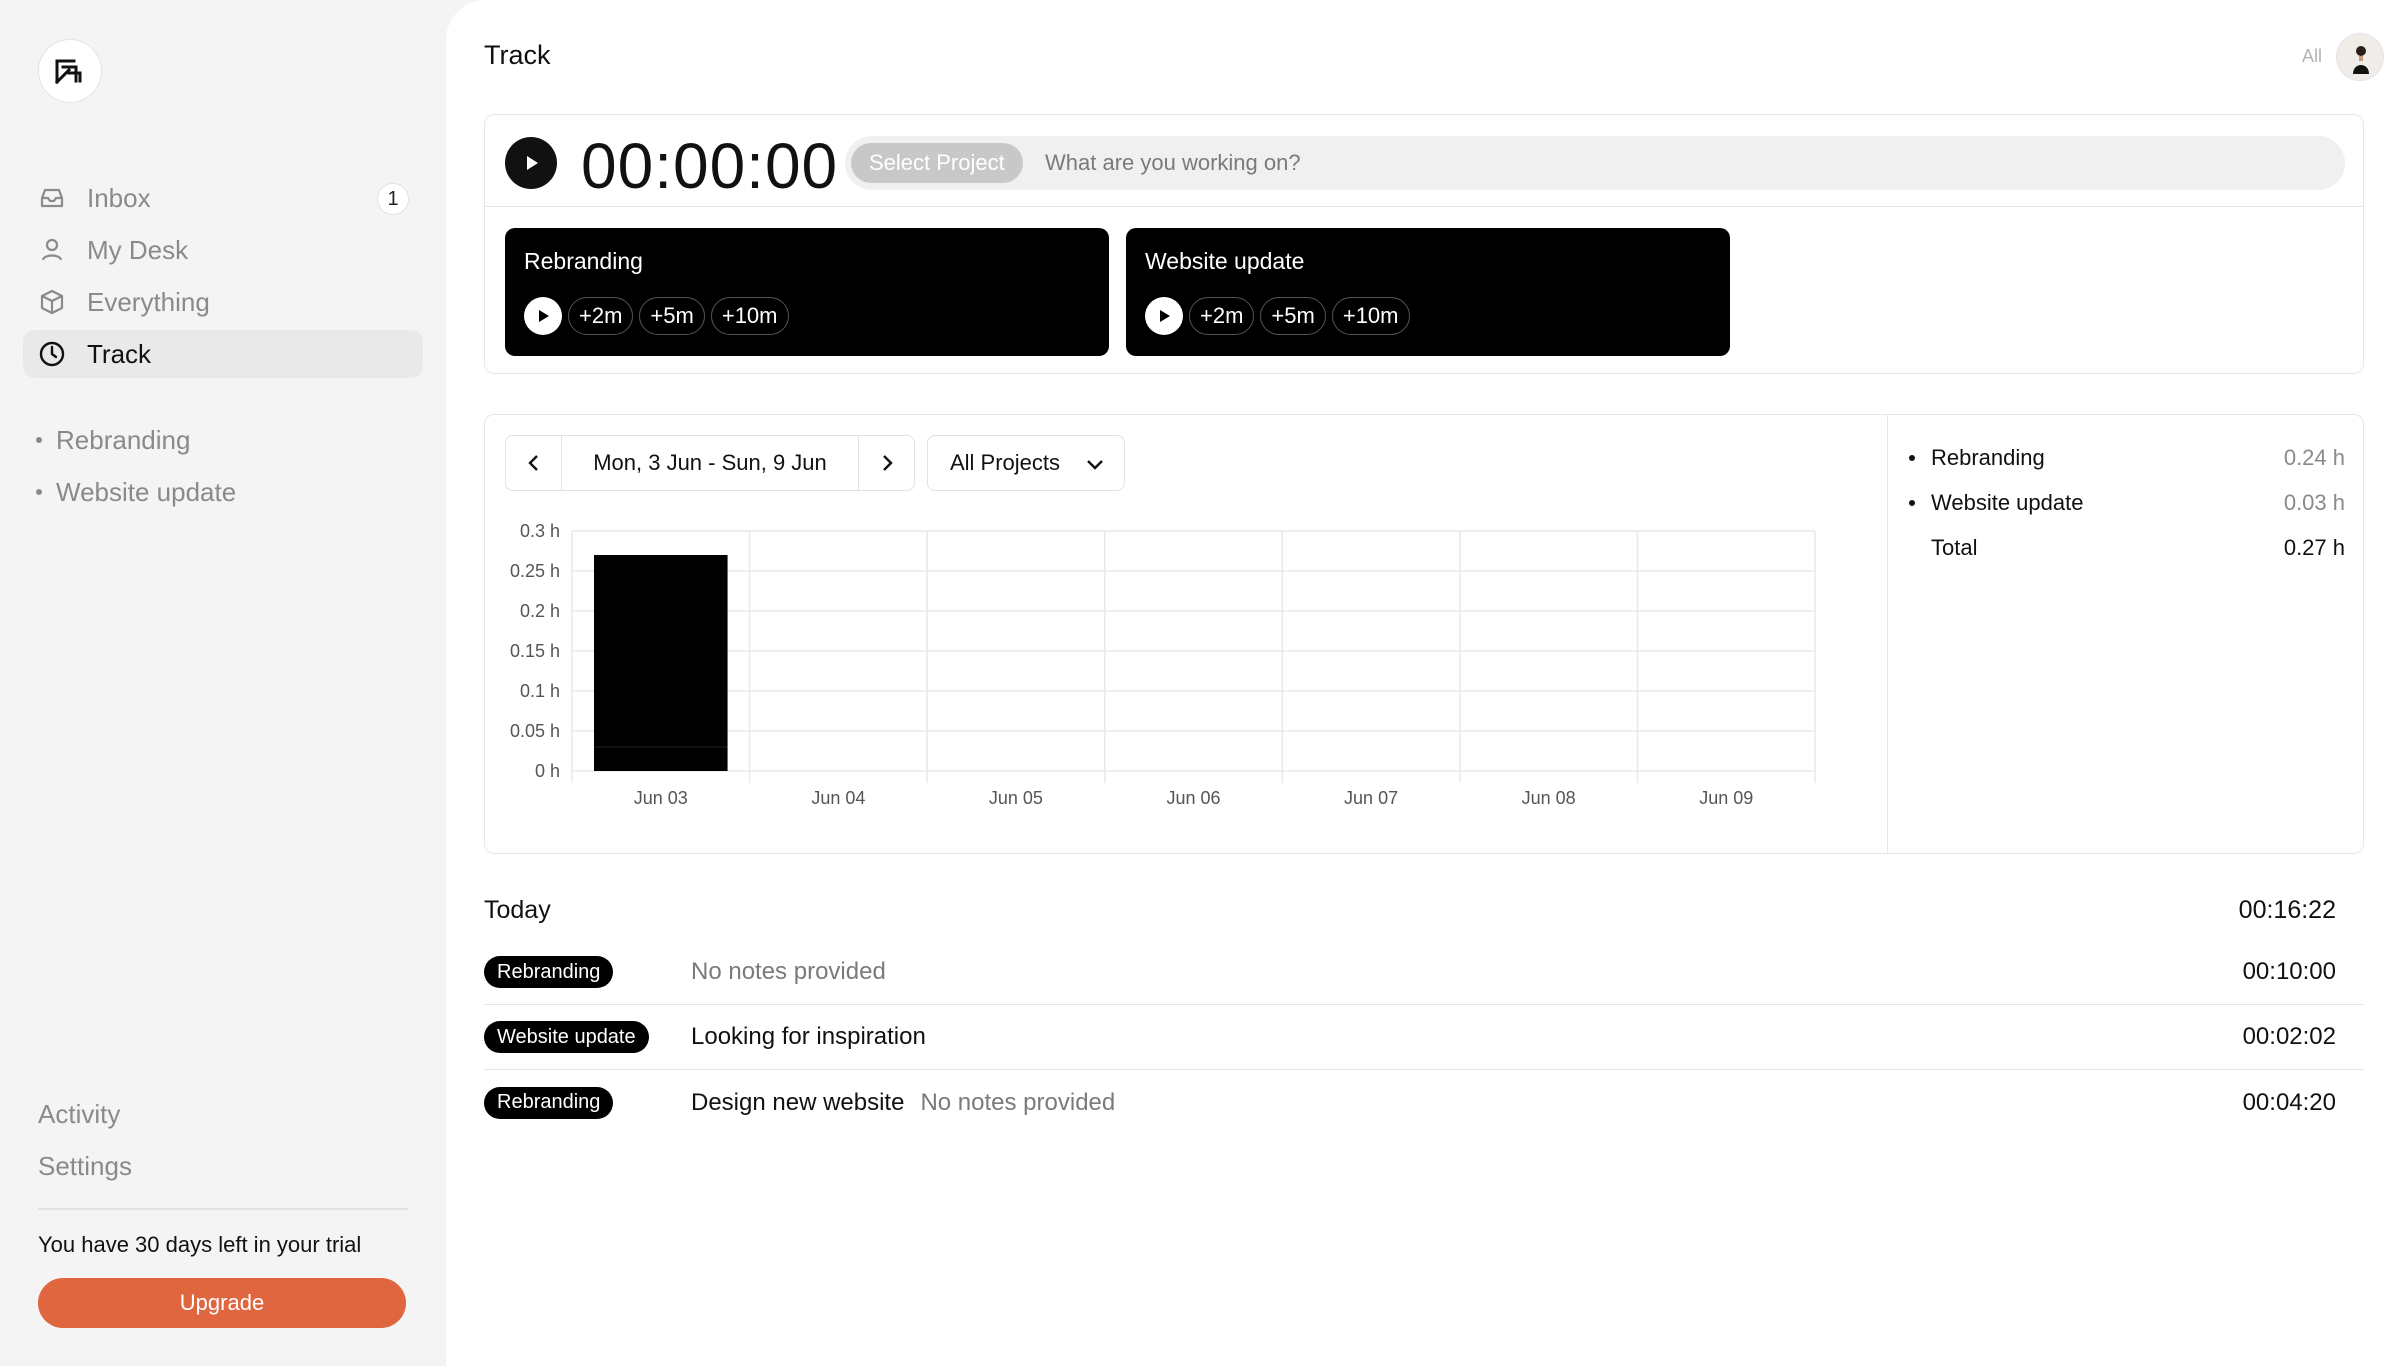 Image resolution: width=2400 pixels, height=1366 pixels. What do you see at coordinates (807, 292) in the screenshot?
I see `quick-project-card: Rebranding +2m +5m +10m` at bounding box center [807, 292].